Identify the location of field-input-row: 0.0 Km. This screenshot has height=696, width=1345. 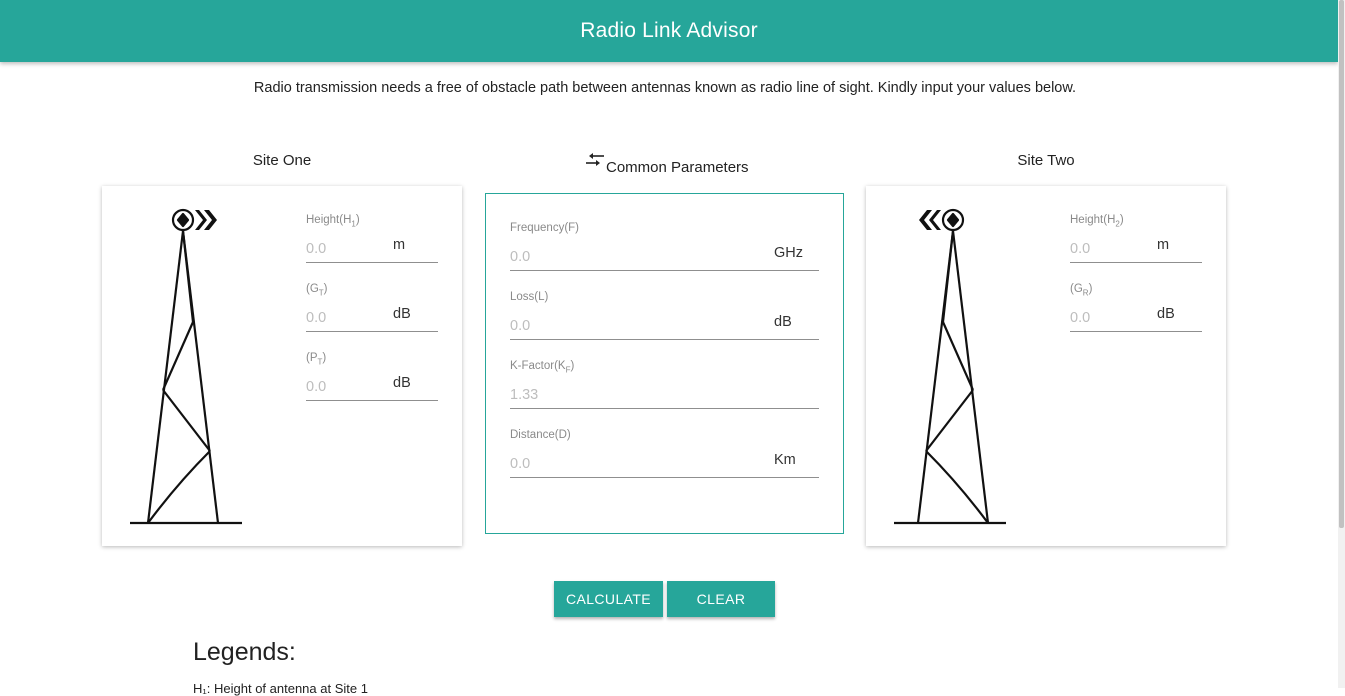
(664, 461).